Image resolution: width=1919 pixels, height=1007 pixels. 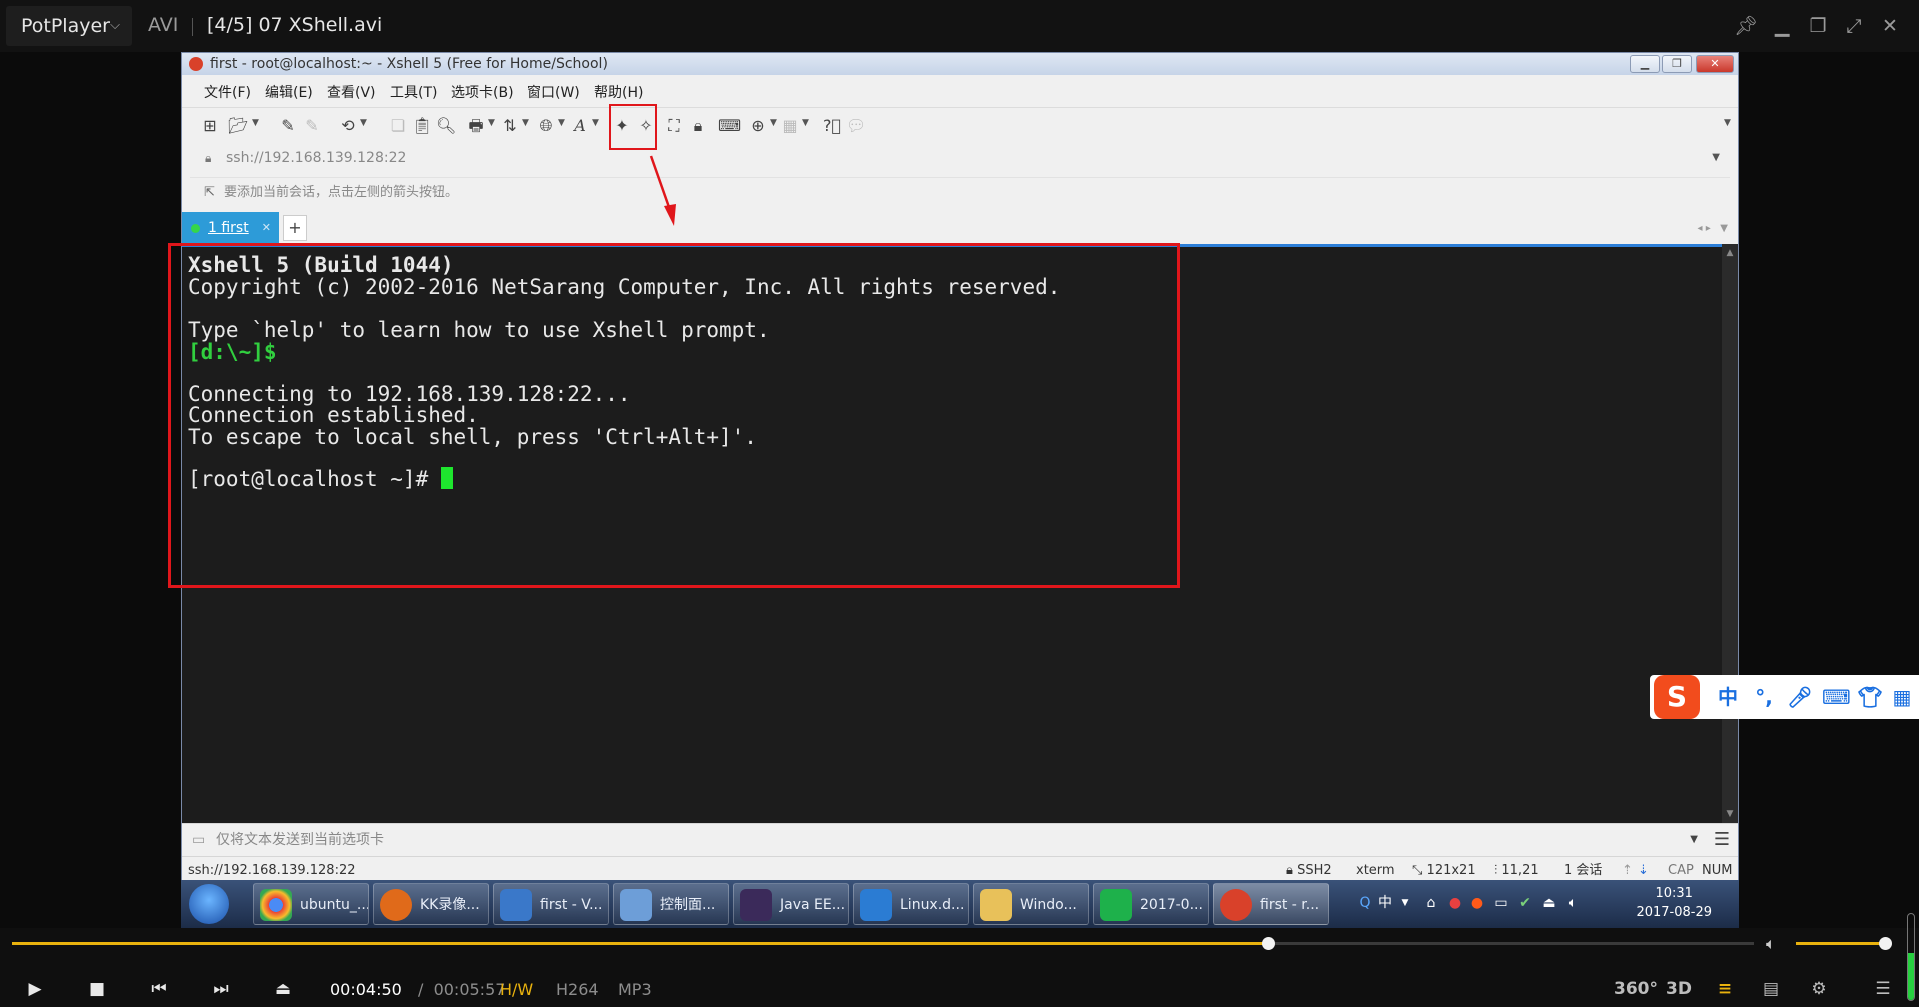 What do you see at coordinates (446, 126) in the screenshot?
I see `find-icon: 🔍︎` at bounding box center [446, 126].